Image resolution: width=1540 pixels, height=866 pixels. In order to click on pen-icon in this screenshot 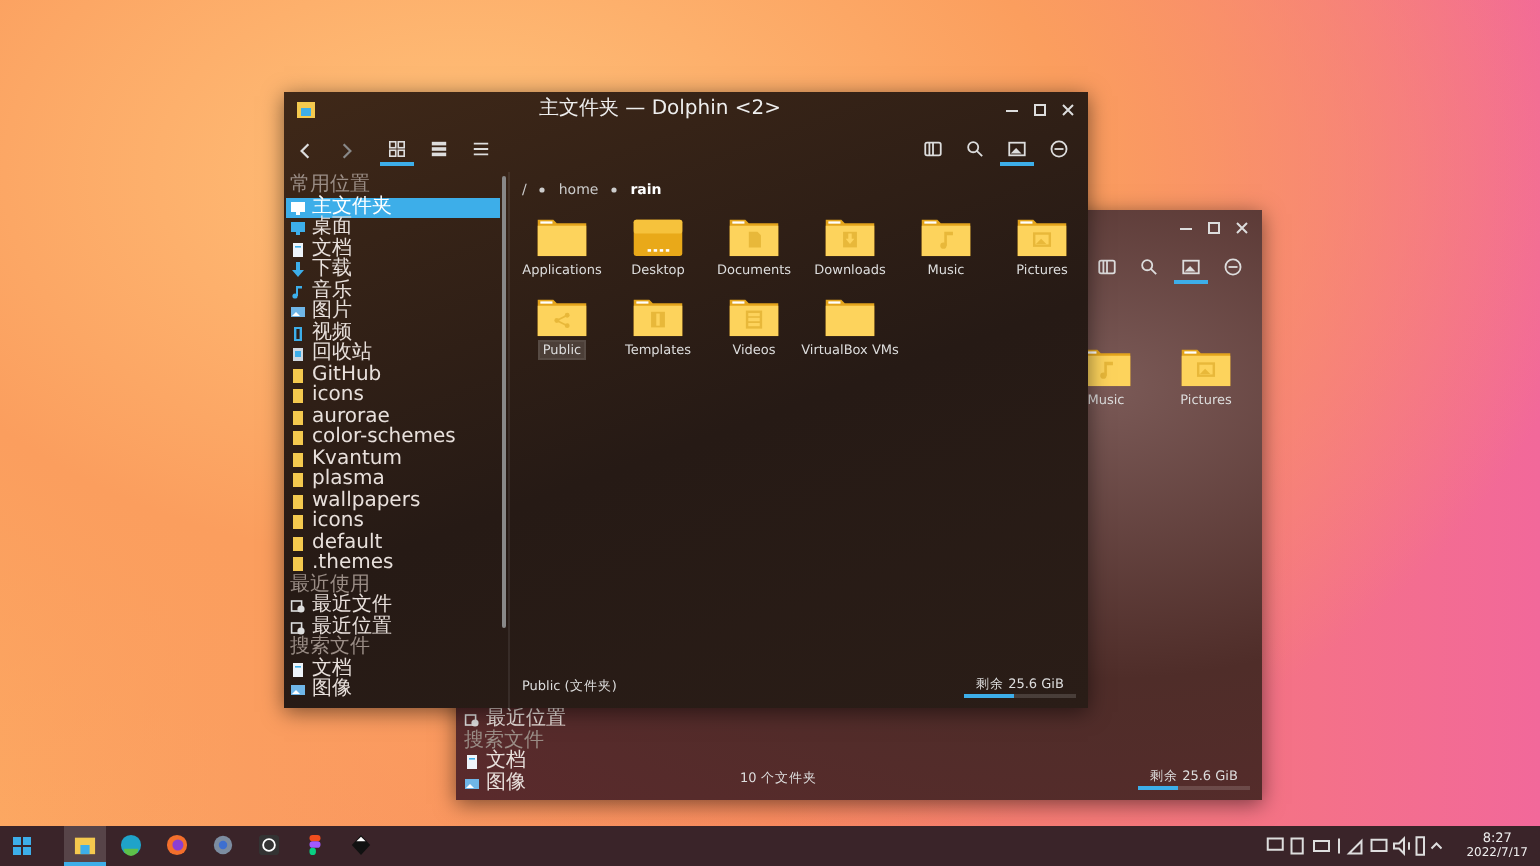, I will do `click(361, 844)`.